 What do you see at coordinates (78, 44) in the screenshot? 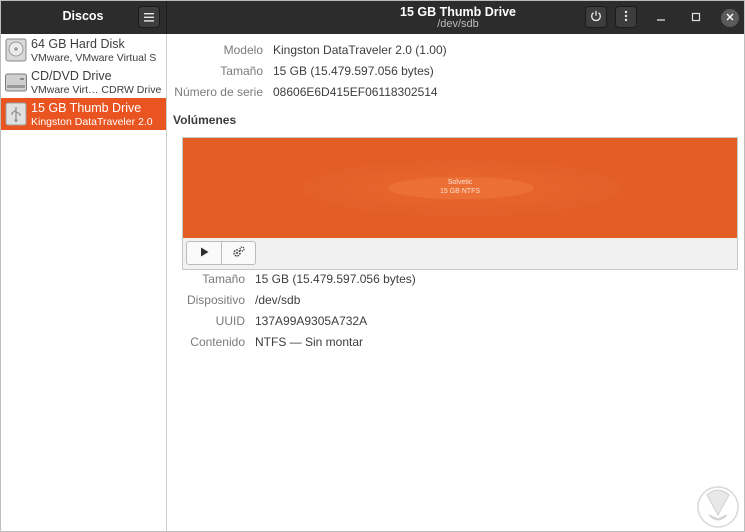
I see `disk-name: 64 GB Hard Disk` at bounding box center [78, 44].